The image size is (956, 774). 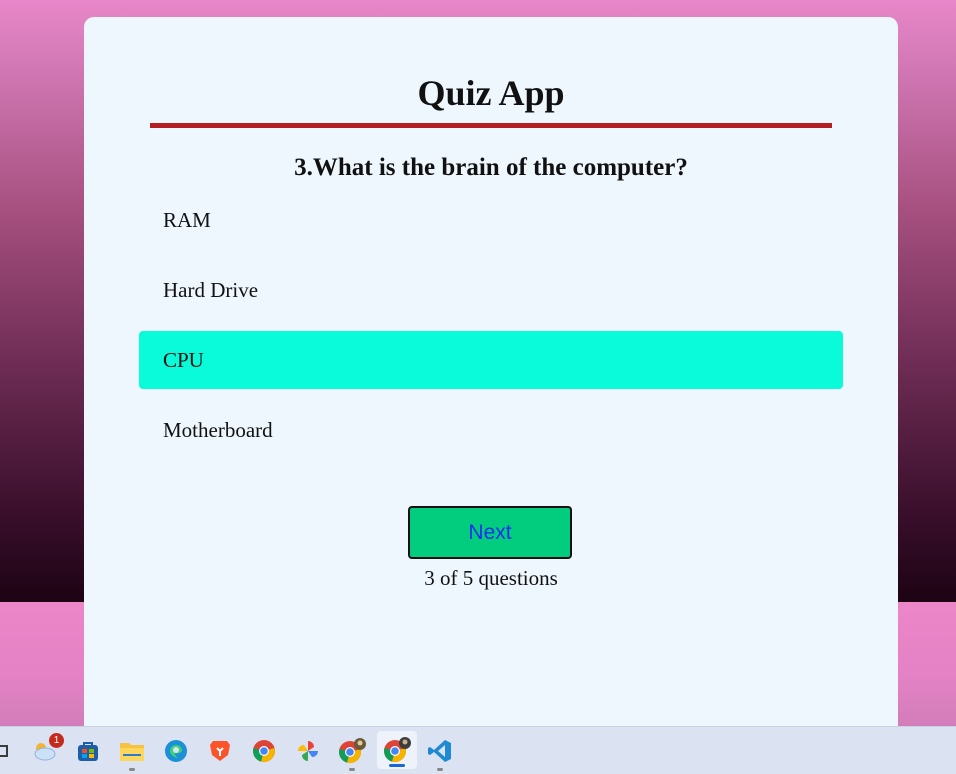 What do you see at coordinates (491, 220) in the screenshot?
I see `answer-option-ram: RAM` at bounding box center [491, 220].